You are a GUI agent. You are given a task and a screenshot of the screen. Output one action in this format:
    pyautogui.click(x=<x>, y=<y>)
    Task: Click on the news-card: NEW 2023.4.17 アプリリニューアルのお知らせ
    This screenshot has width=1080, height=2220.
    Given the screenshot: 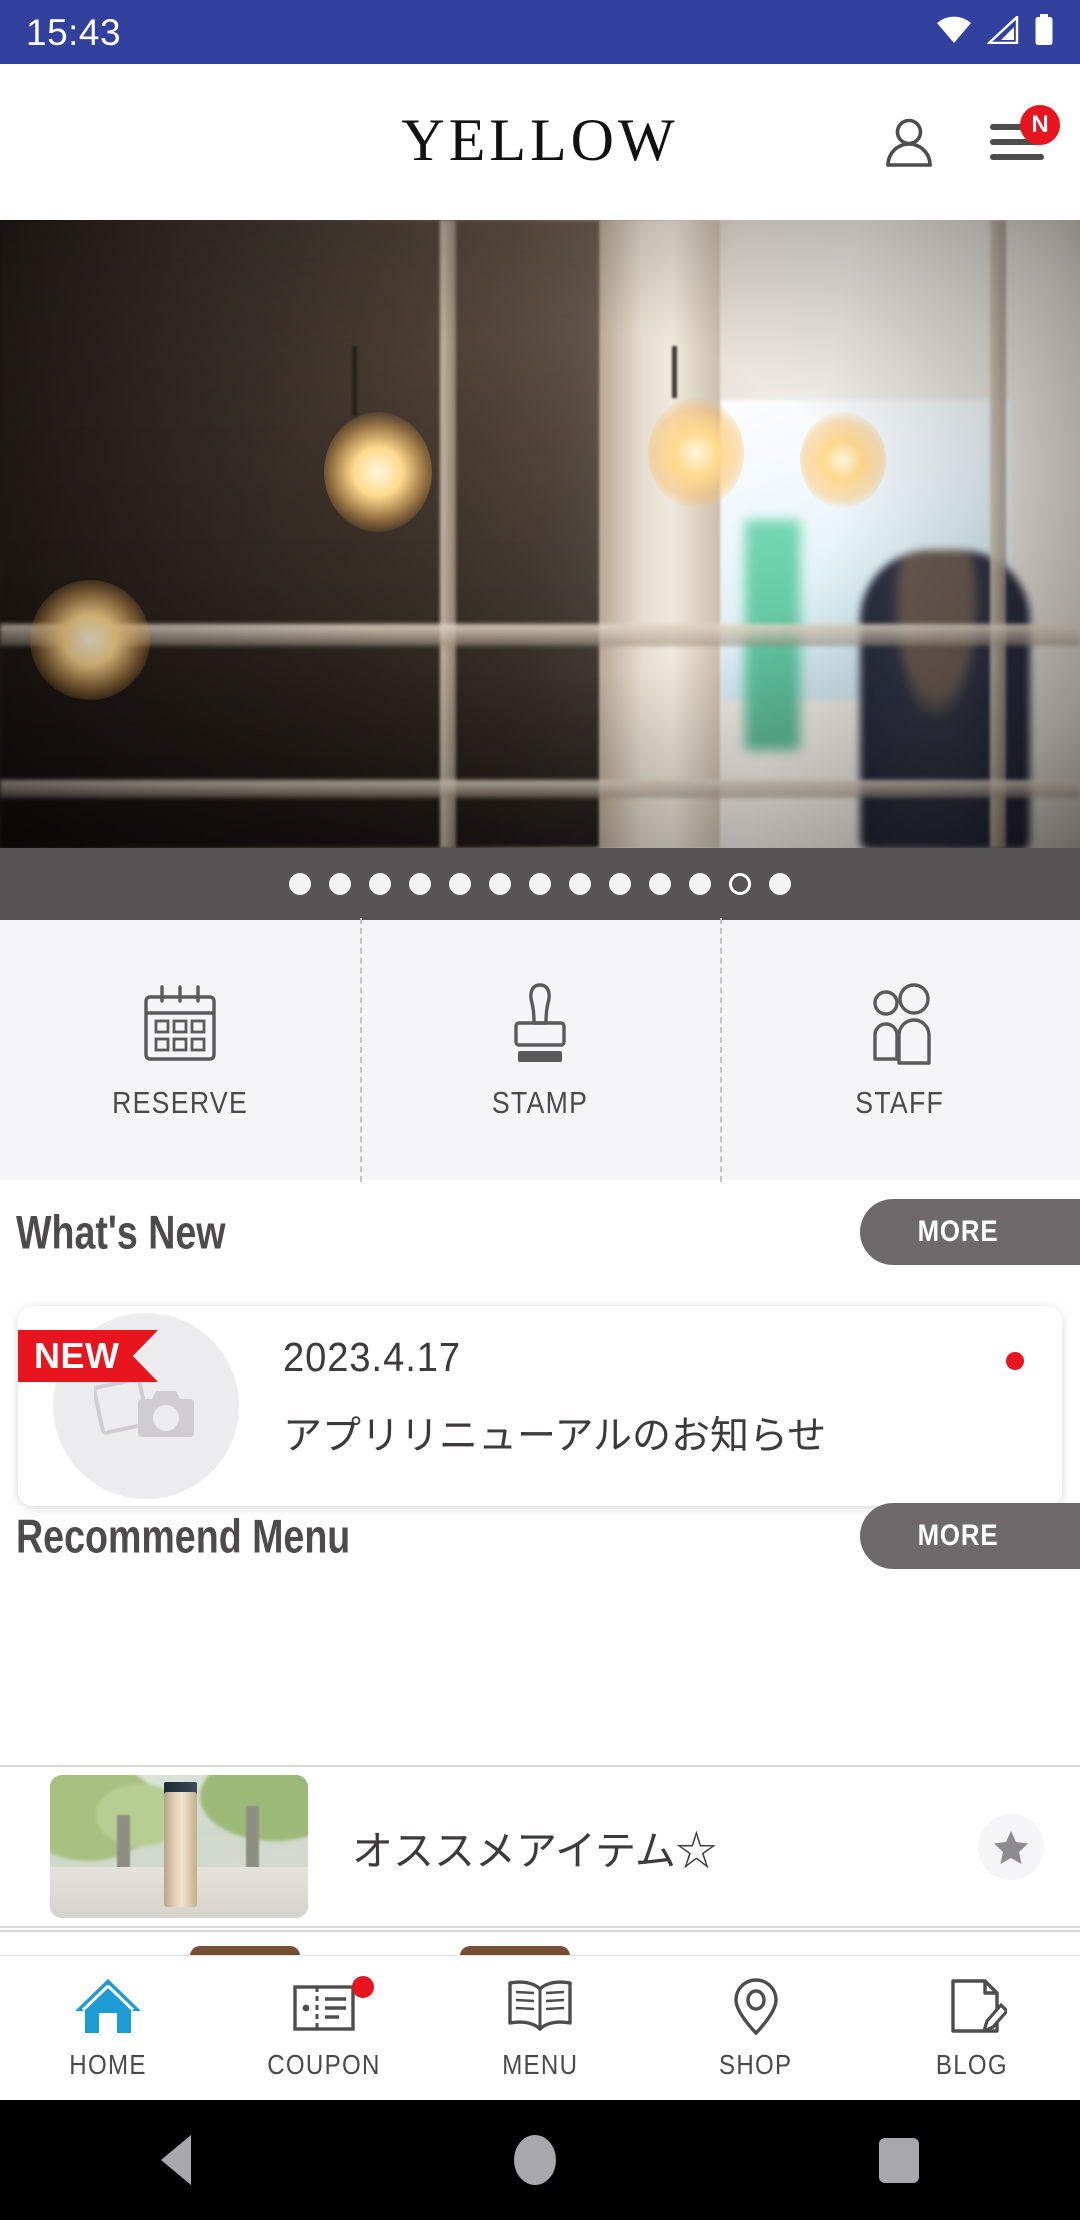 What is the action you would take?
    pyautogui.click(x=540, y=1406)
    